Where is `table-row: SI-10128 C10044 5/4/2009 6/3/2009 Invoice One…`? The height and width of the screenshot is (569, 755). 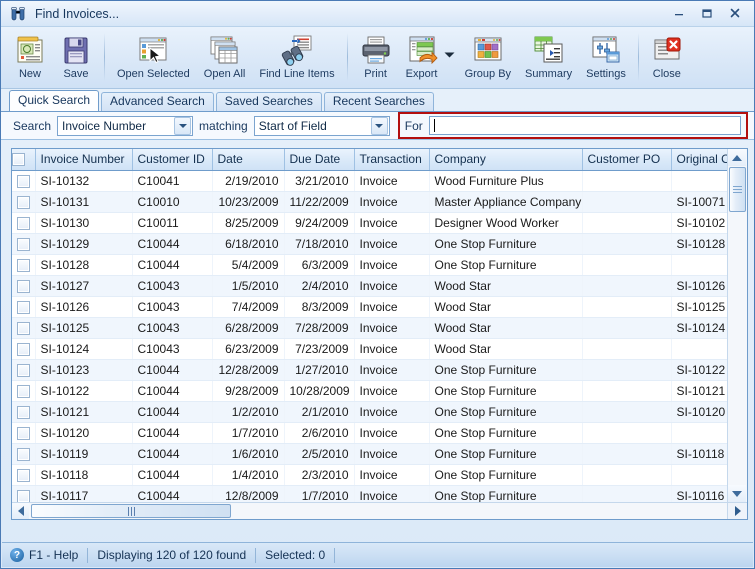
table-row: SI-10128 C10044 5/4/2009 6/3/2009 Invoice One… is located at coordinates (369, 265).